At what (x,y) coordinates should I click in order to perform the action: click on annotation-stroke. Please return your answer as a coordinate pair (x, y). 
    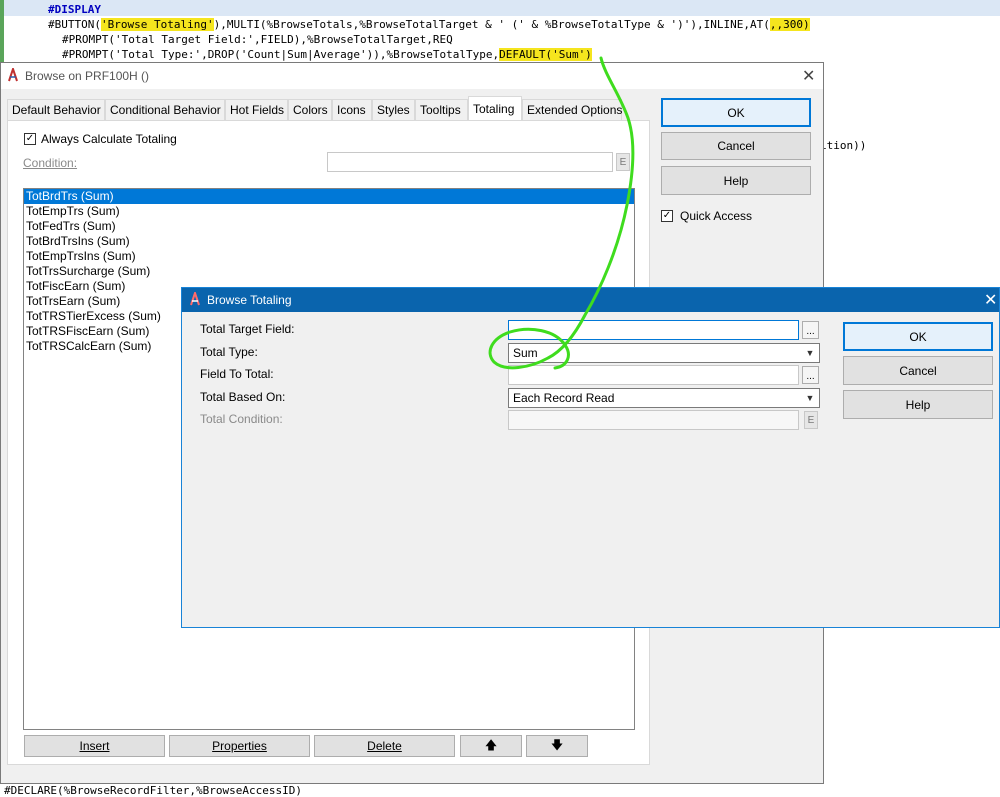
    Looking at the image, I should click on (561, 213).